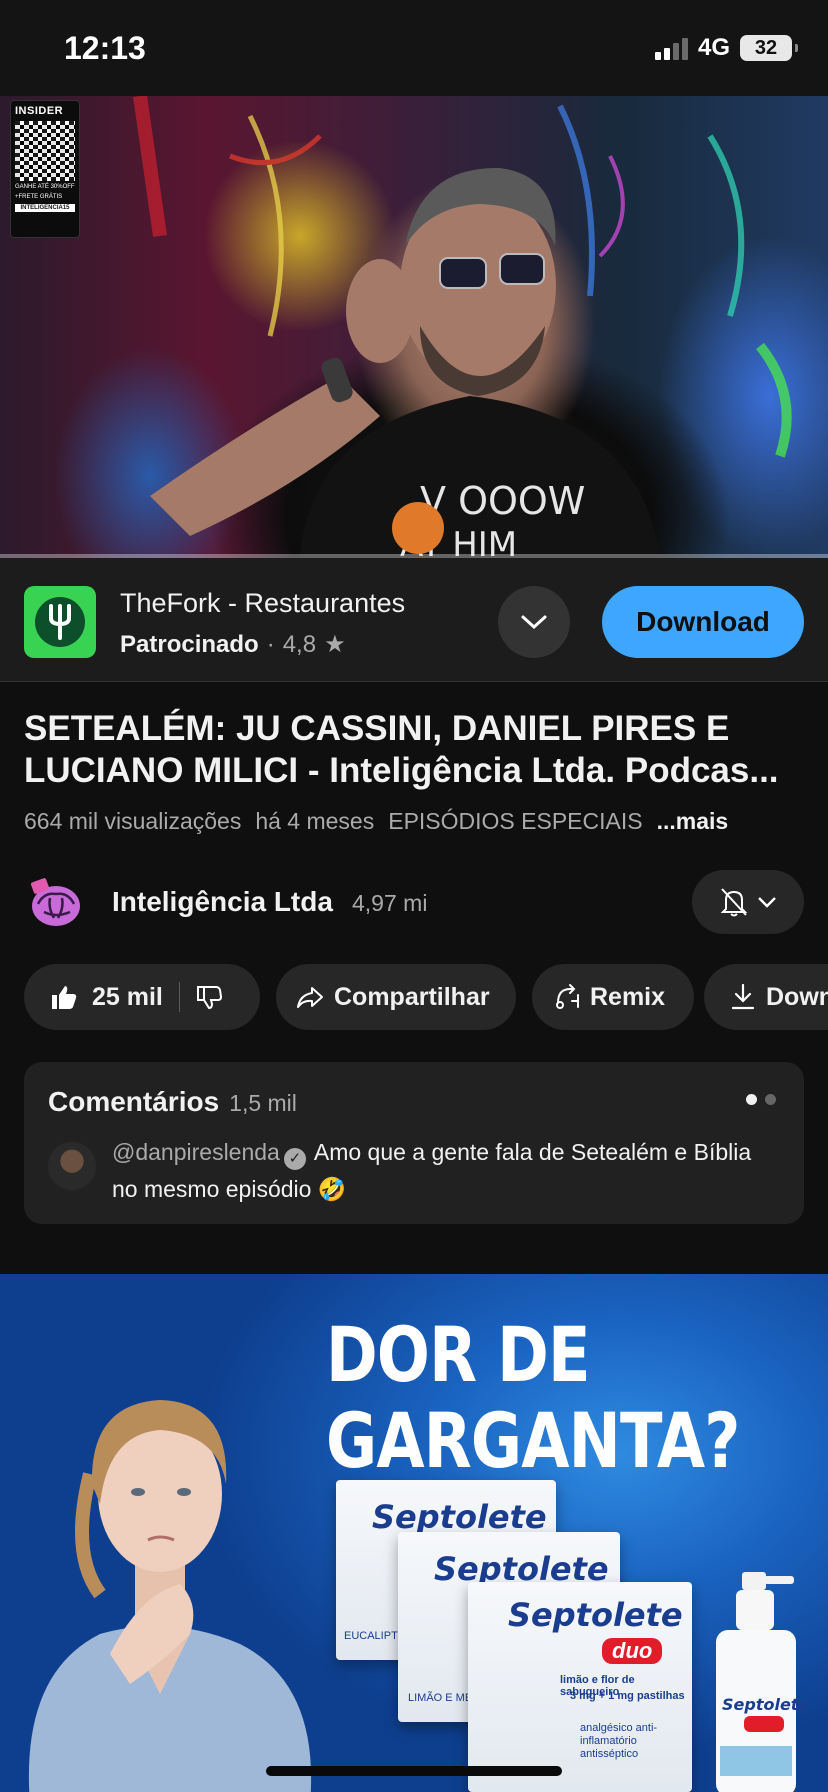 The image size is (828, 1792). I want to click on channel-avatar, so click(54, 902).